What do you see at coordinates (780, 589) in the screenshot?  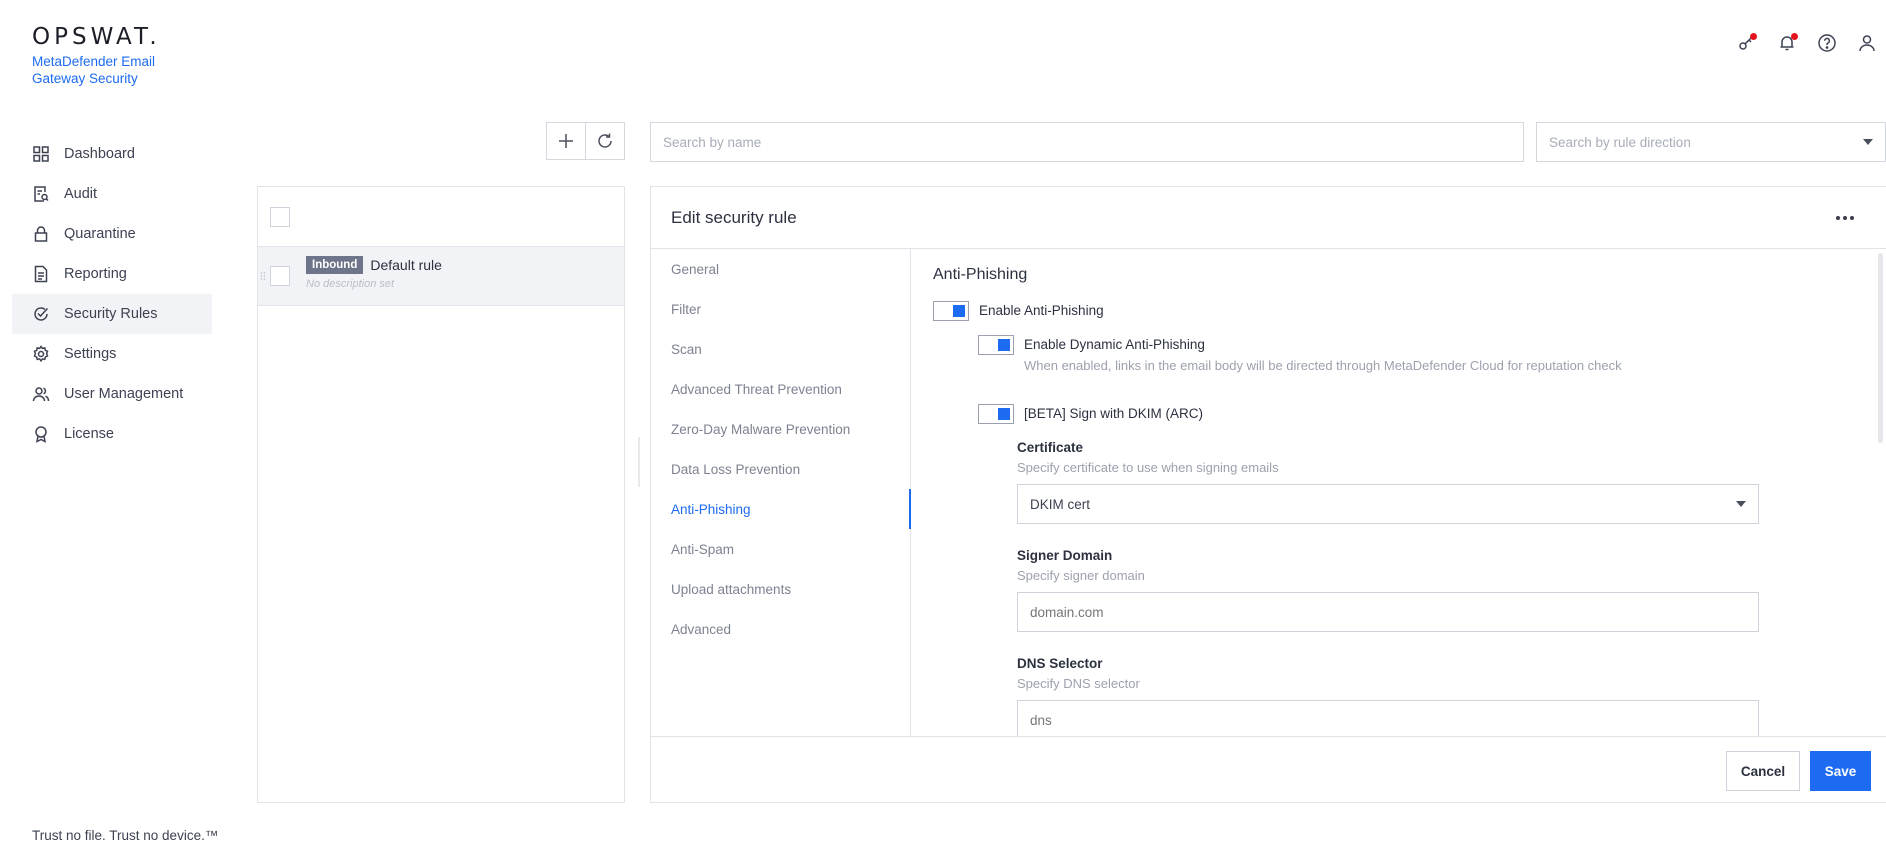 I see `tab-upload-attachments: Upload attachments` at bounding box center [780, 589].